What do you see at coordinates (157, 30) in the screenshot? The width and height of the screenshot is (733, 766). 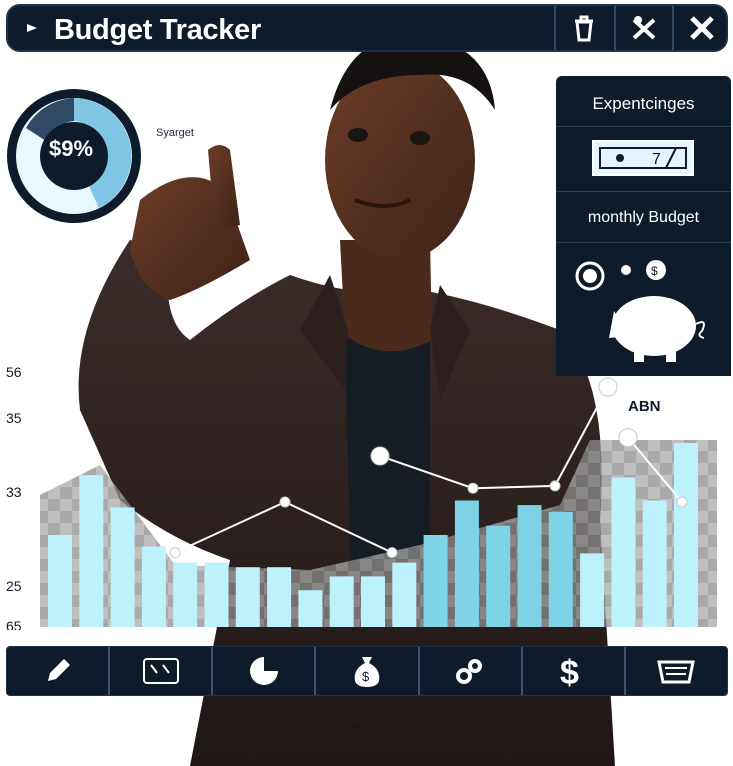 I see `app-title: Budget Tracker` at bounding box center [157, 30].